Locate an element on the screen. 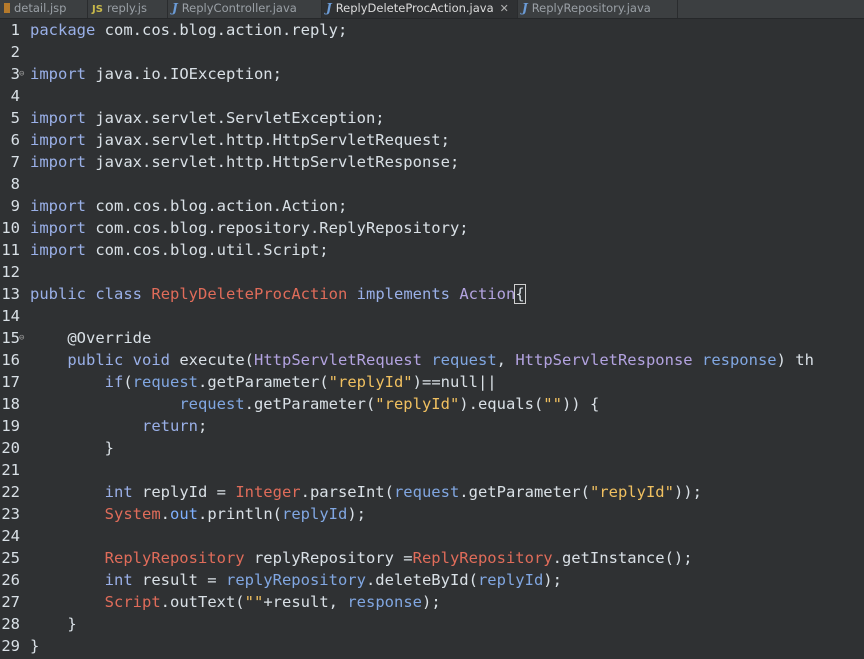 The height and width of the screenshot is (659, 864). code-line: 28 } is located at coordinates (432, 624).